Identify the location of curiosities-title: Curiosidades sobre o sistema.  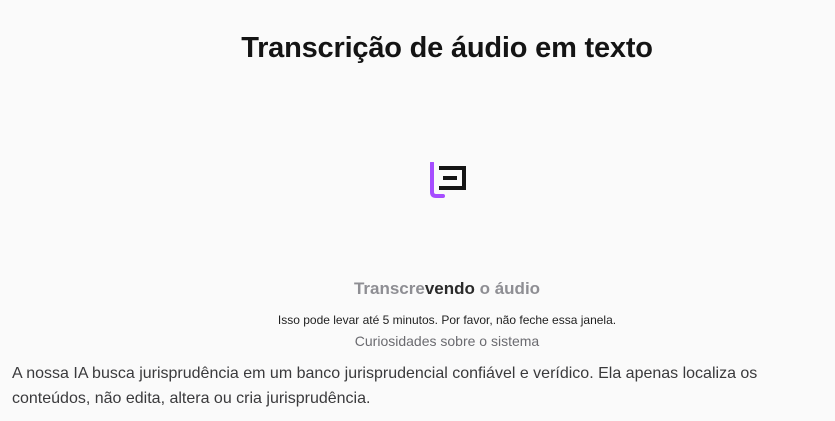
(447, 341).